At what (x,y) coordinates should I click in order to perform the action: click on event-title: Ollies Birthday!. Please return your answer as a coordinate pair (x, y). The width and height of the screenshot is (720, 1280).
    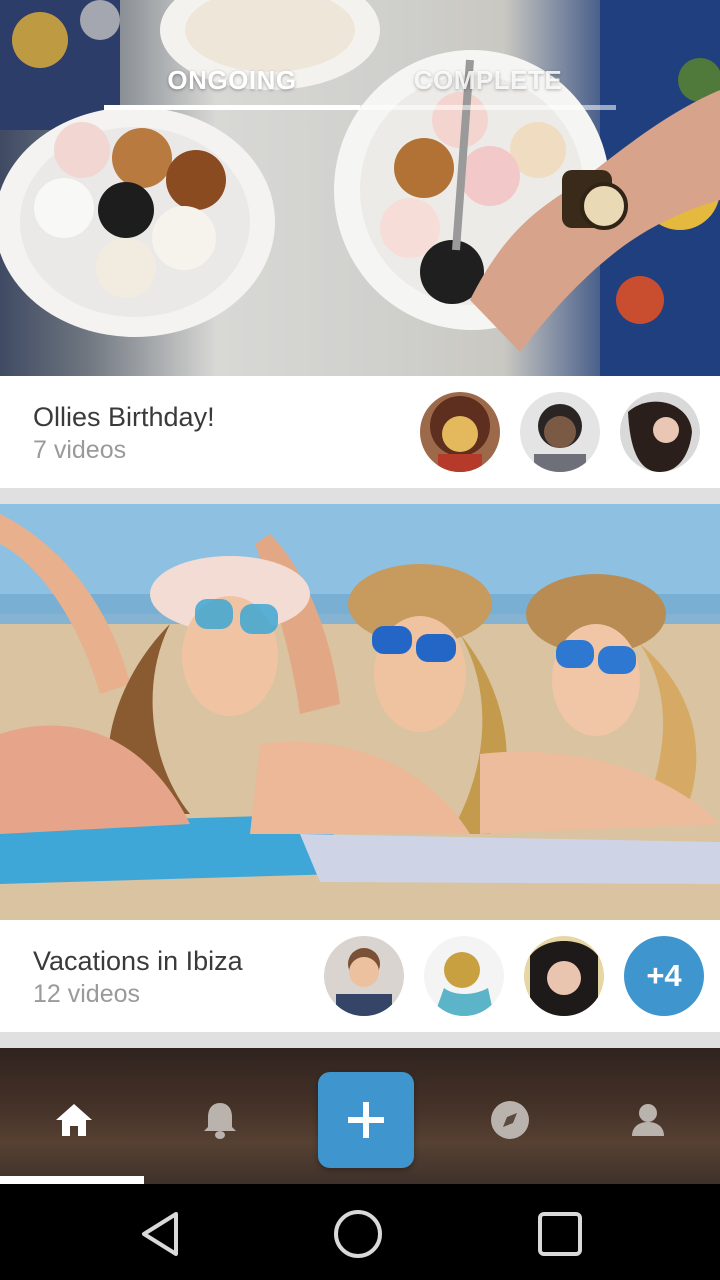
    Looking at the image, I should click on (124, 417).